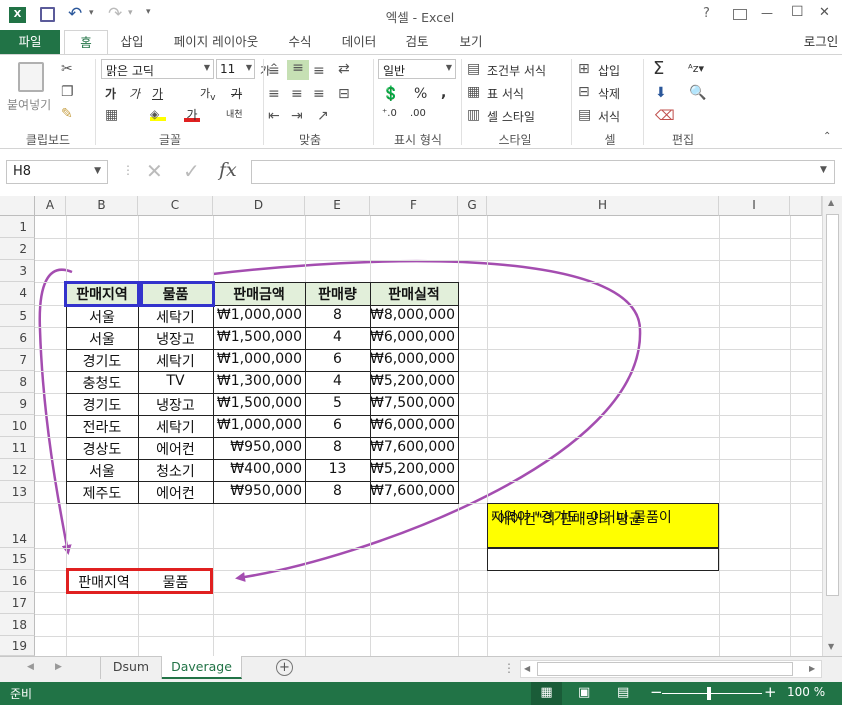 Image resolution: width=842 pixels, height=705 pixels. What do you see at coordinates (344, 69) in the screenshot?
I see `wrap-text-icon: ⇄` at bounding box center [344, 69].